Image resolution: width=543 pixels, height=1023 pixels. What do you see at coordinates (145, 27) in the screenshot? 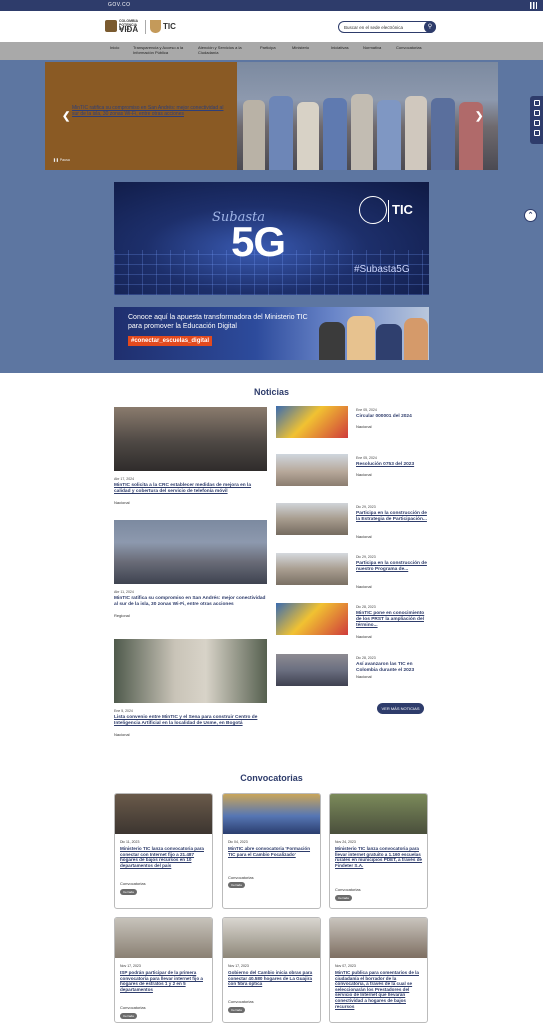
I see `logo-divider` at bounding box center [145, 27].